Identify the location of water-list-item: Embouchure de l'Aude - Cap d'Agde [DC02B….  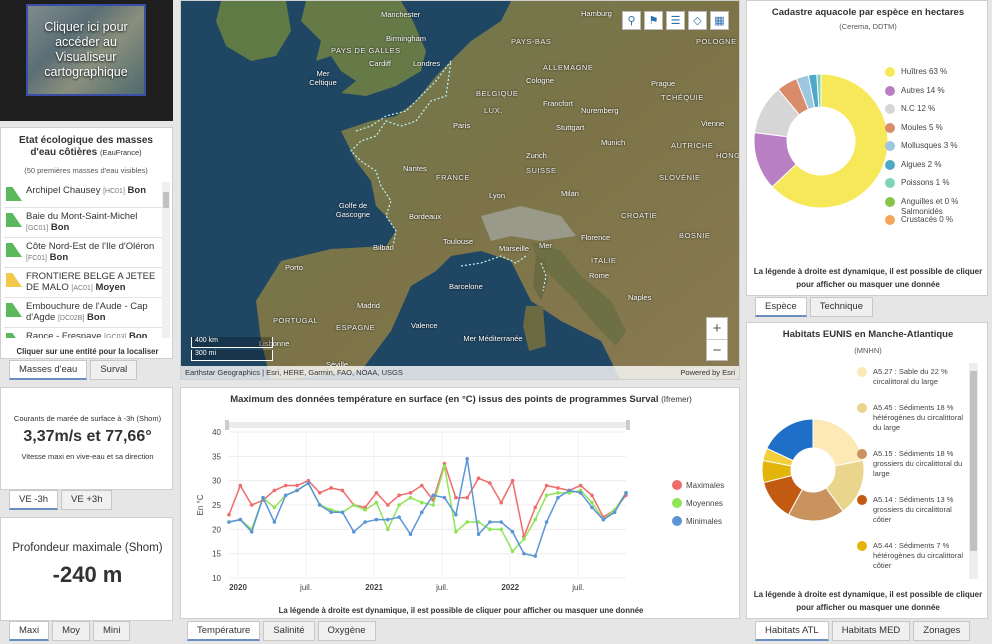
(83, 313).